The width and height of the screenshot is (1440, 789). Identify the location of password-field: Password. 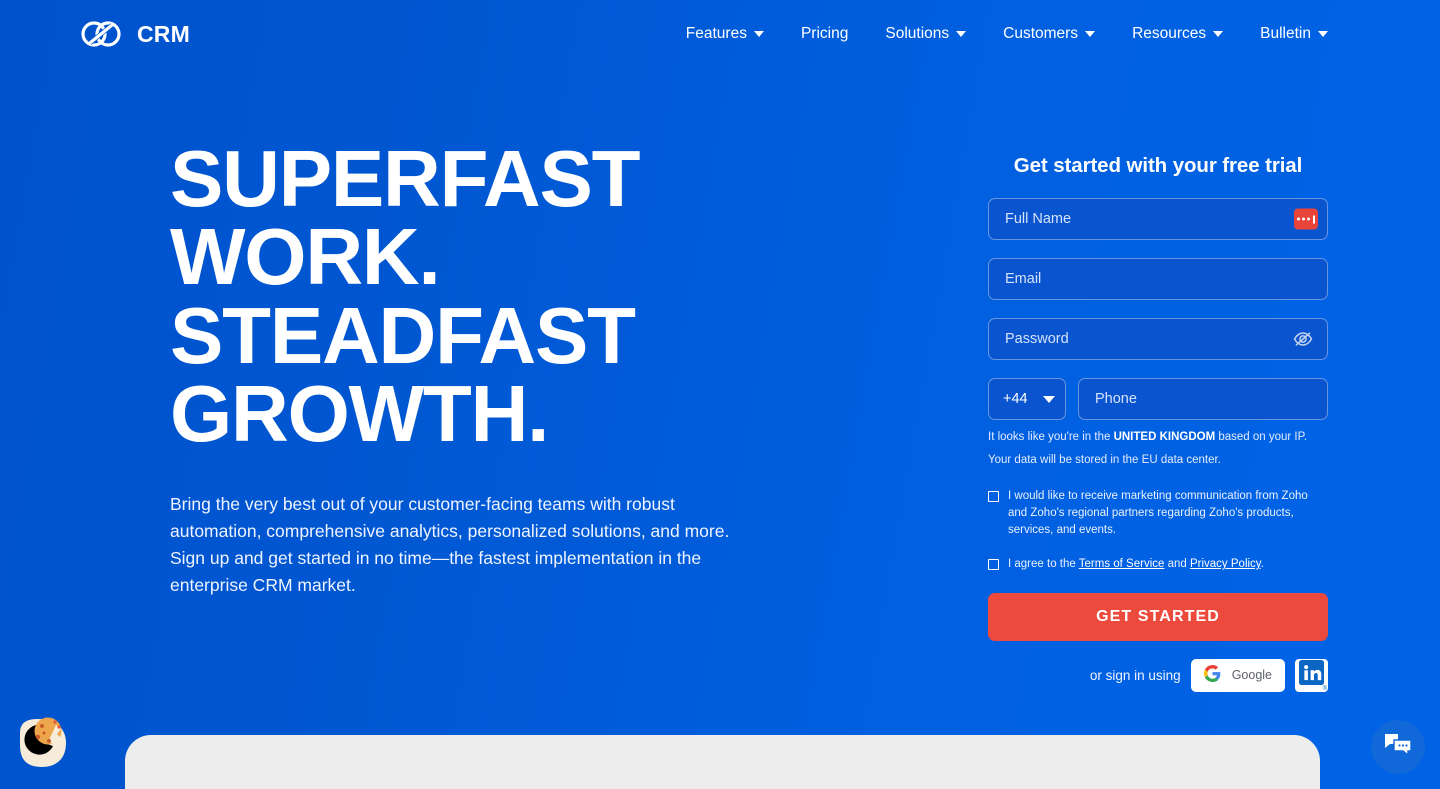
(1158, 339).